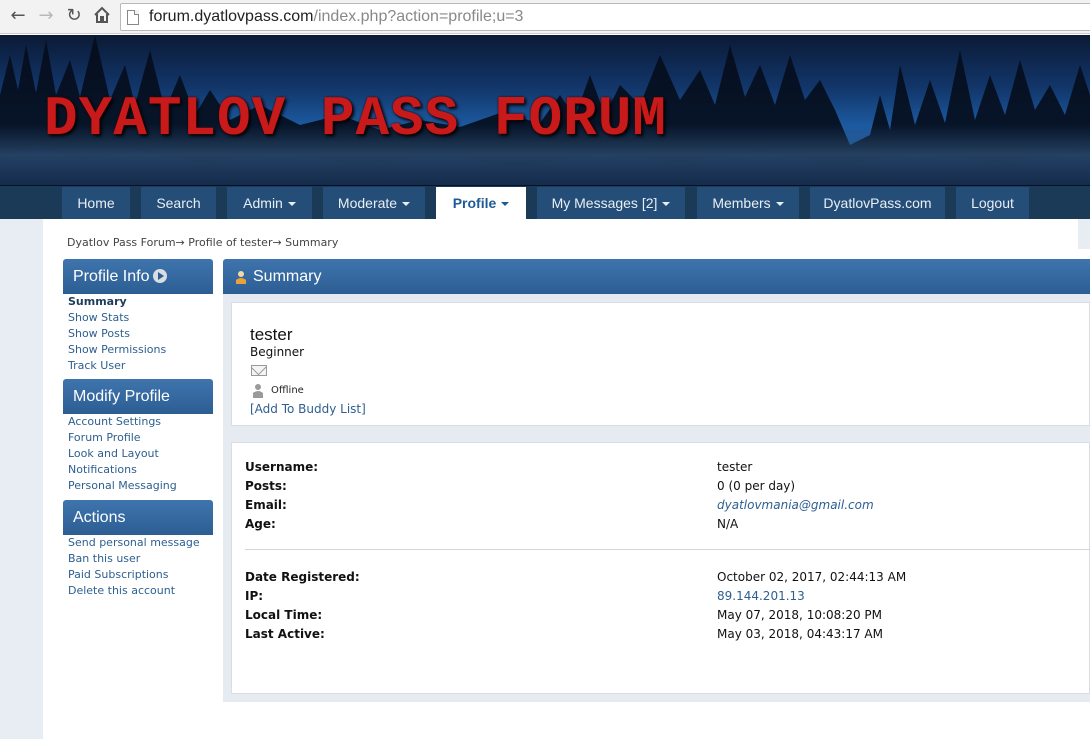 Image resolution: width=1090 pixels, height=739 pixels. What do you see at coordinates (665, 505) in the screenshot?
I see `detail-row-email: Email: dyatlovmania@gmail.com` at bounding box center [665, 505].